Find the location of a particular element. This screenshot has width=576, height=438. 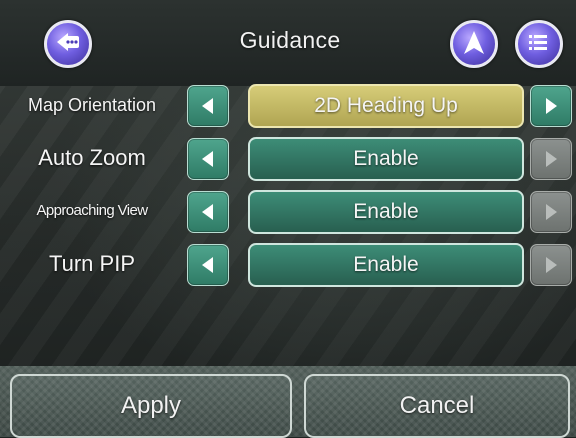

setting-label: Turn PIP is located at coordinates (92, 263).